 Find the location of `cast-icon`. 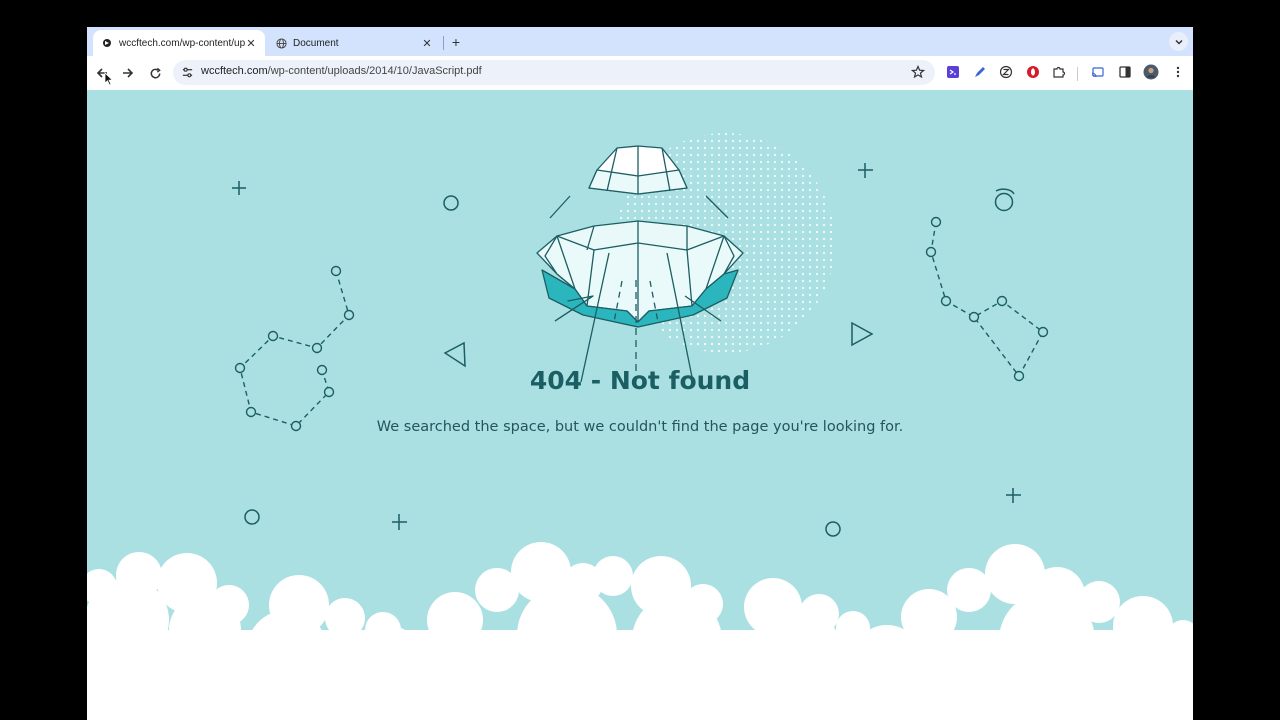

cast-icon is located at coordinates (1098, 72).